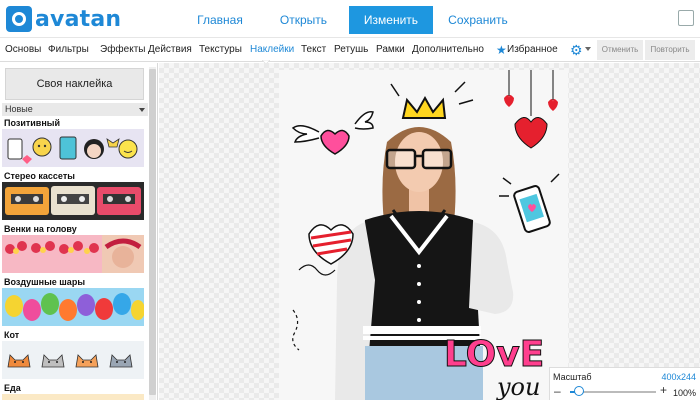  I want to click on you-sticker-text: you, so click(518, 386).